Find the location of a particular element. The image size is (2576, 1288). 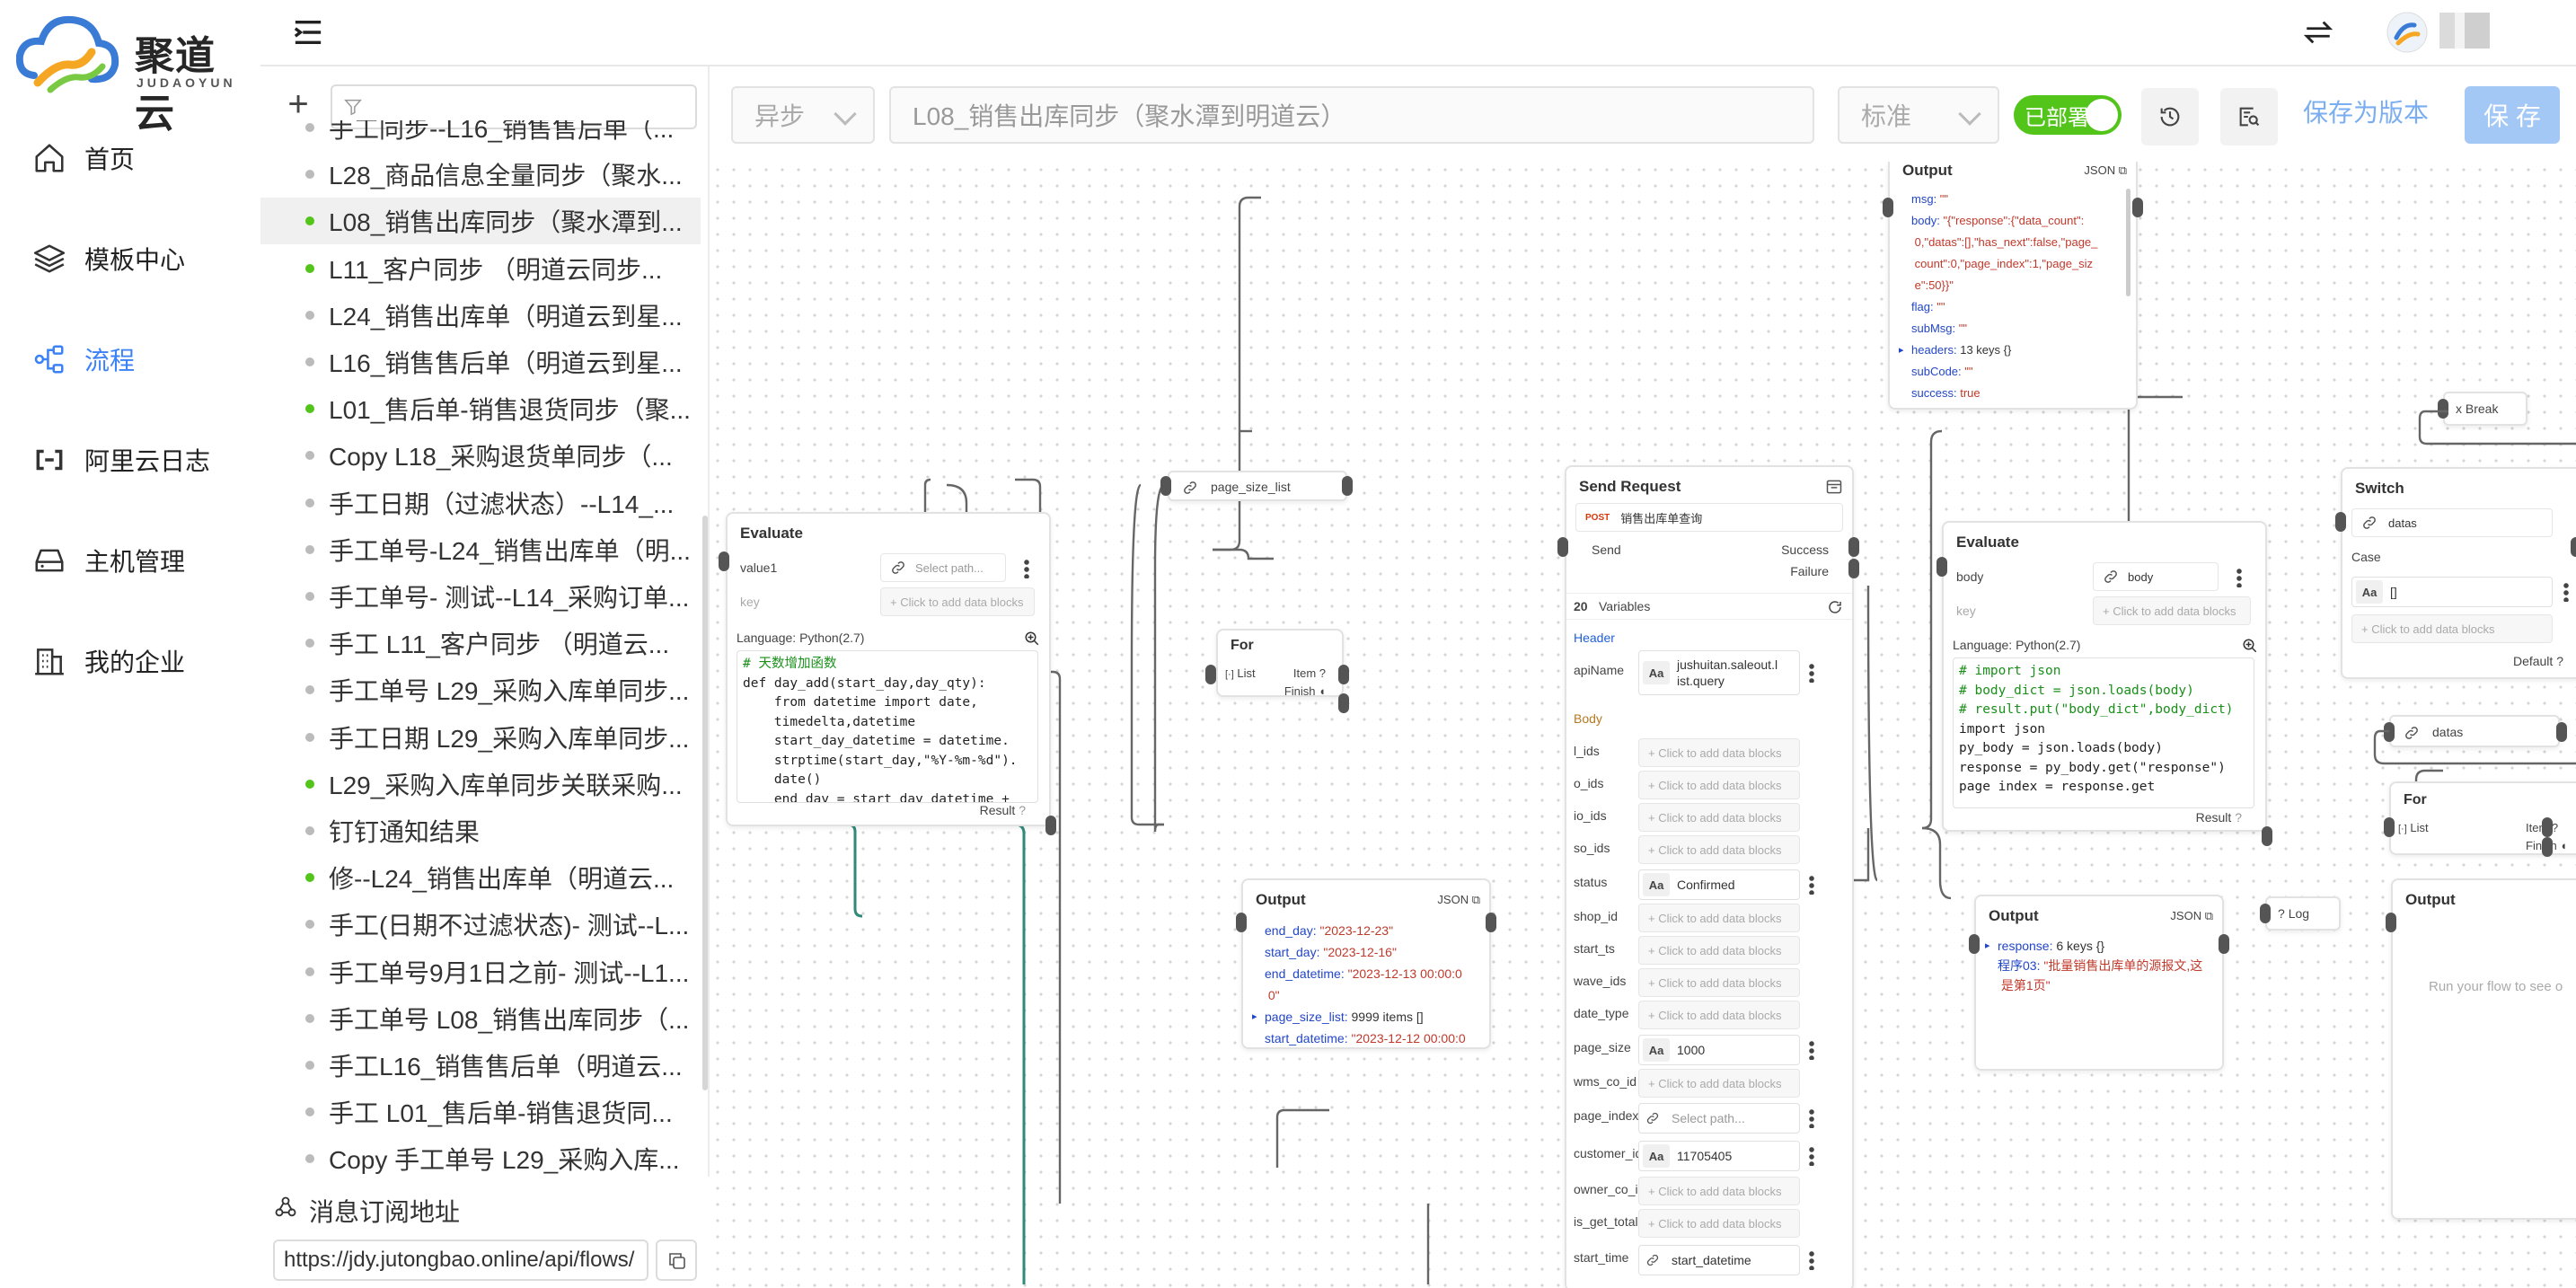

flow-name-input: L08_销售出库同步（聚水潭到明道云） is located at coordinates (1351, 115).